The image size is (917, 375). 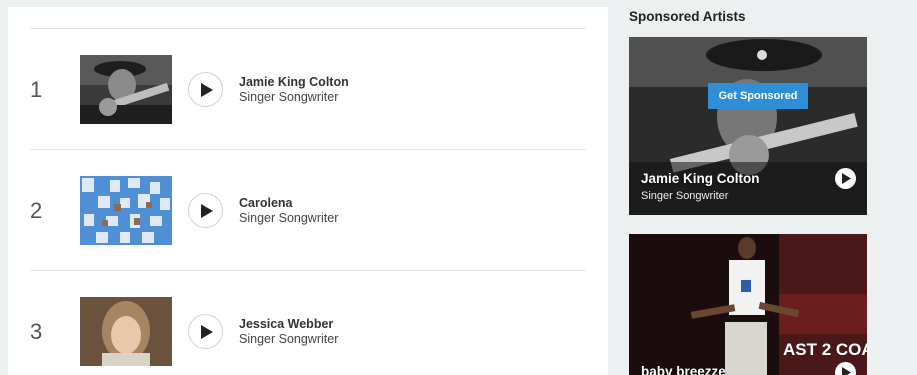 What do you see at coordinates (748, 304) in the screenshot?
I see `sponsored-card: AST 2 COAST baby breezze` at bounding box center [748, 304].